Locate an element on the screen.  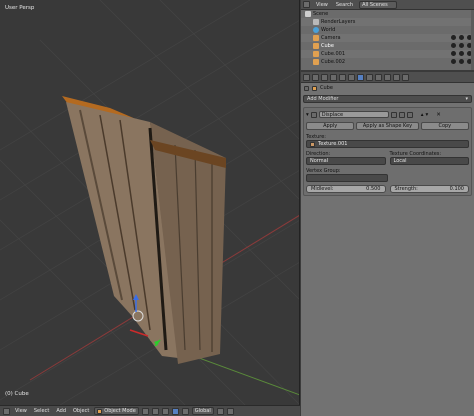
copy-button: Copy is located at coordinates (444, 126).